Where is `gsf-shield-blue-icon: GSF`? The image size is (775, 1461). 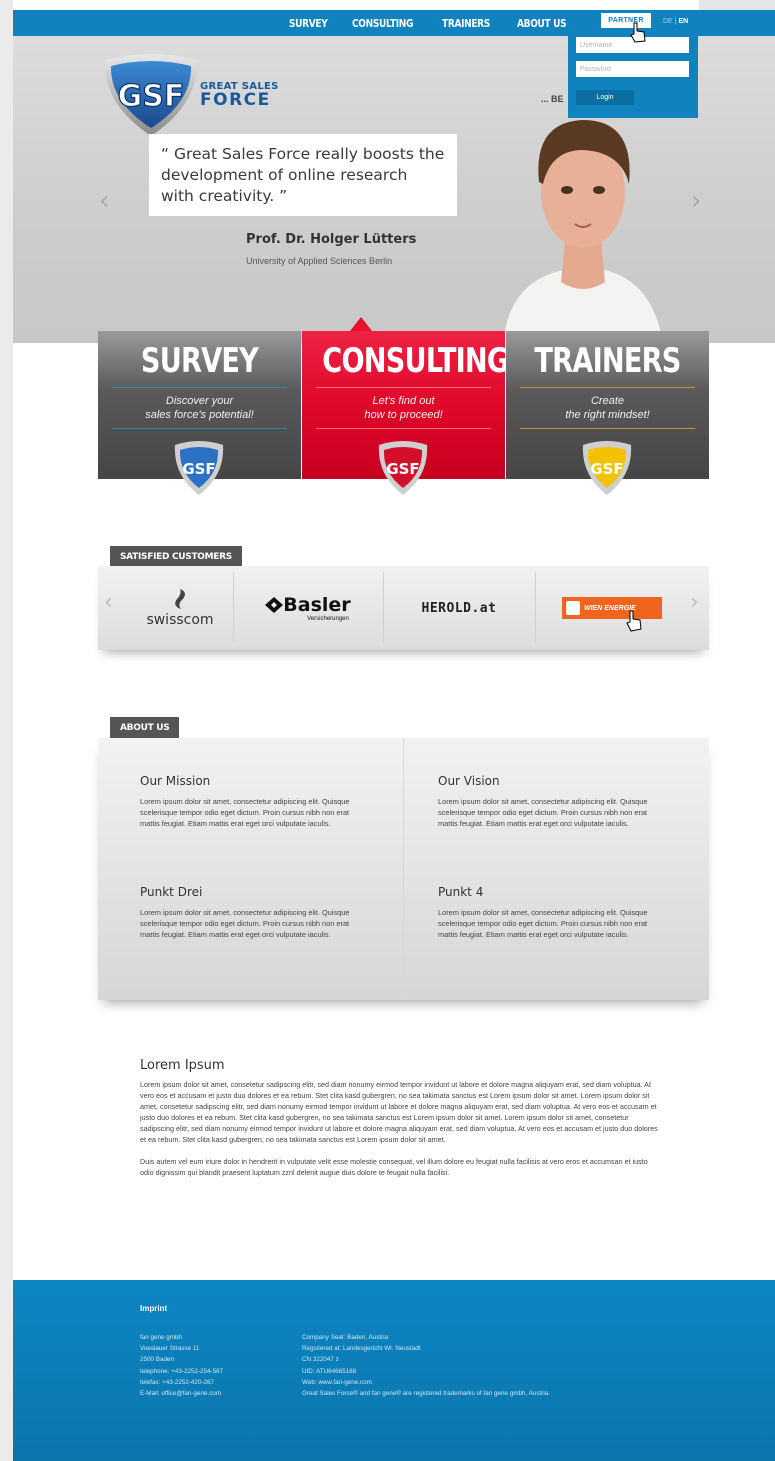 gsf-shield-blue-icon: GSF is located at coordinates (199, 471).